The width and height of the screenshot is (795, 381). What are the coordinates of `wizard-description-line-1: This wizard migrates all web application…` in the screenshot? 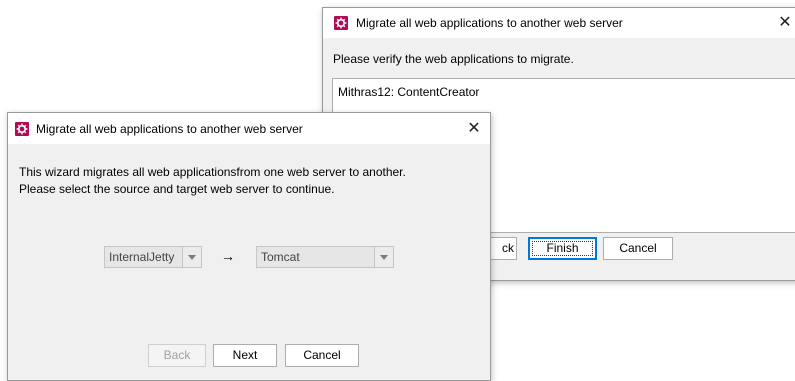 It's located at (212, 172).